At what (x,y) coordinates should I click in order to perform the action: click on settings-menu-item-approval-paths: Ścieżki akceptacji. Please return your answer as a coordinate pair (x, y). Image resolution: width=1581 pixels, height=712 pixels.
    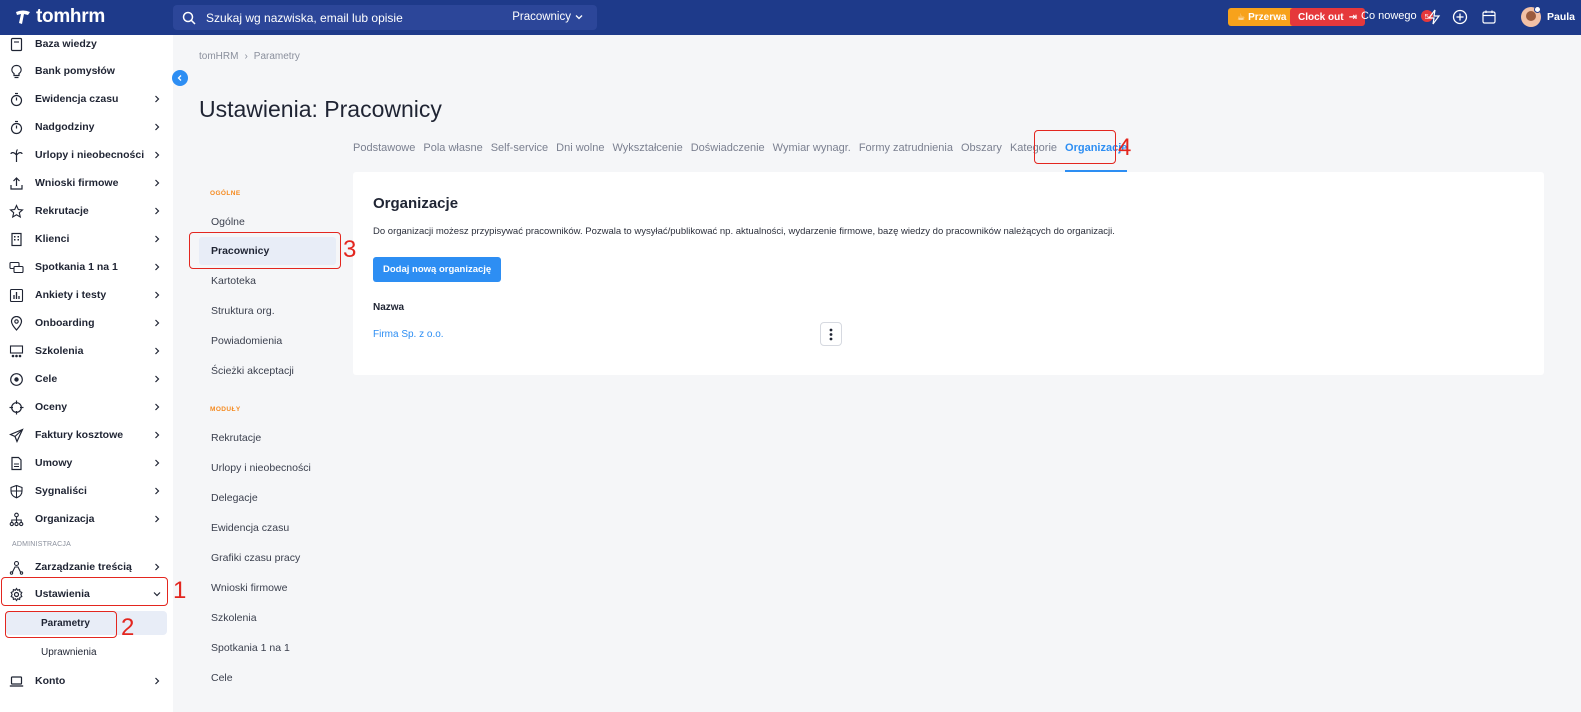
    Looking at the image, I should click on (267, 371).